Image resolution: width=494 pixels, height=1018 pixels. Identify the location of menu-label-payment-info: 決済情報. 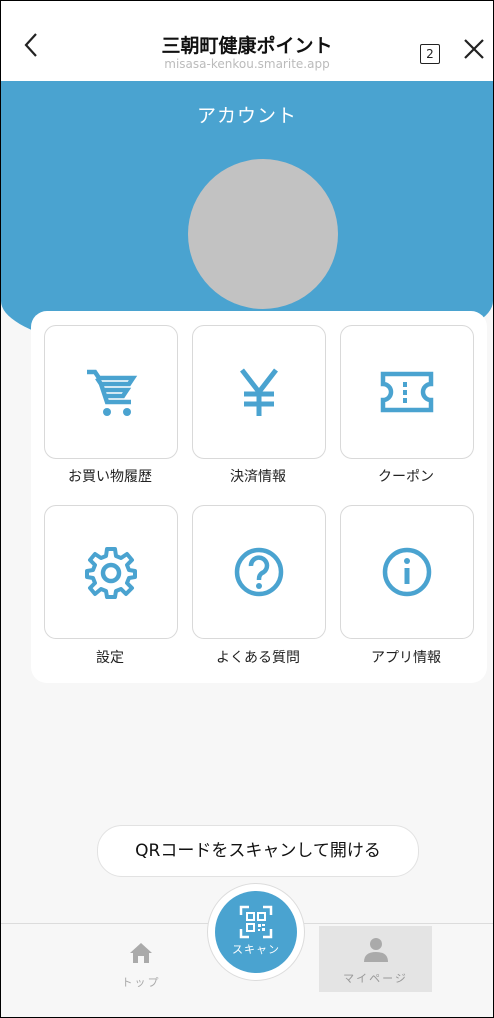
(258, 477).